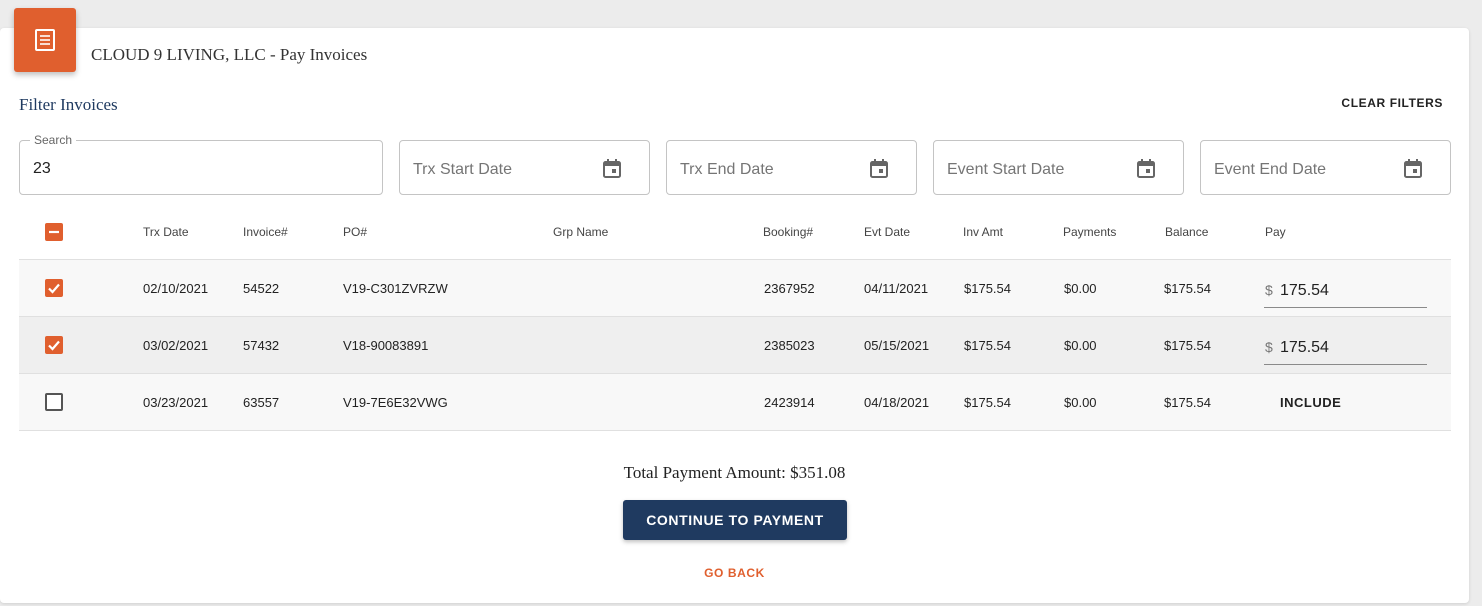  I want to click on column-header: Trx Date, so click(166, 231).